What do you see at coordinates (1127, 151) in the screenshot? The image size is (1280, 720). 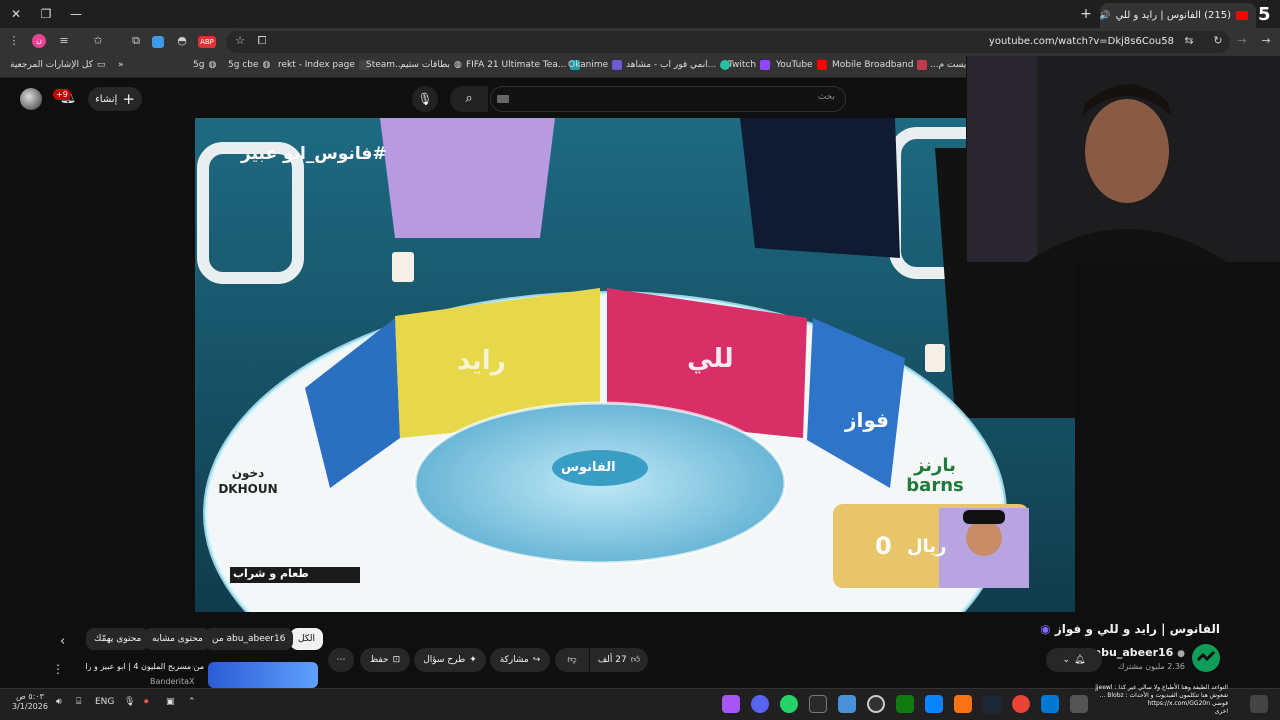 I see `streamer-face` at bounding box center [1127, 151].